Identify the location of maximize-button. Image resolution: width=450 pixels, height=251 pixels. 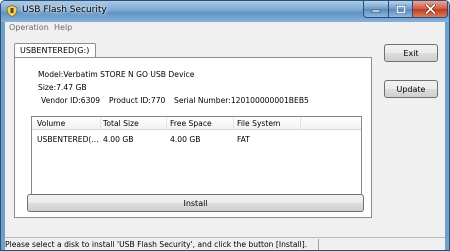
(400, 9).